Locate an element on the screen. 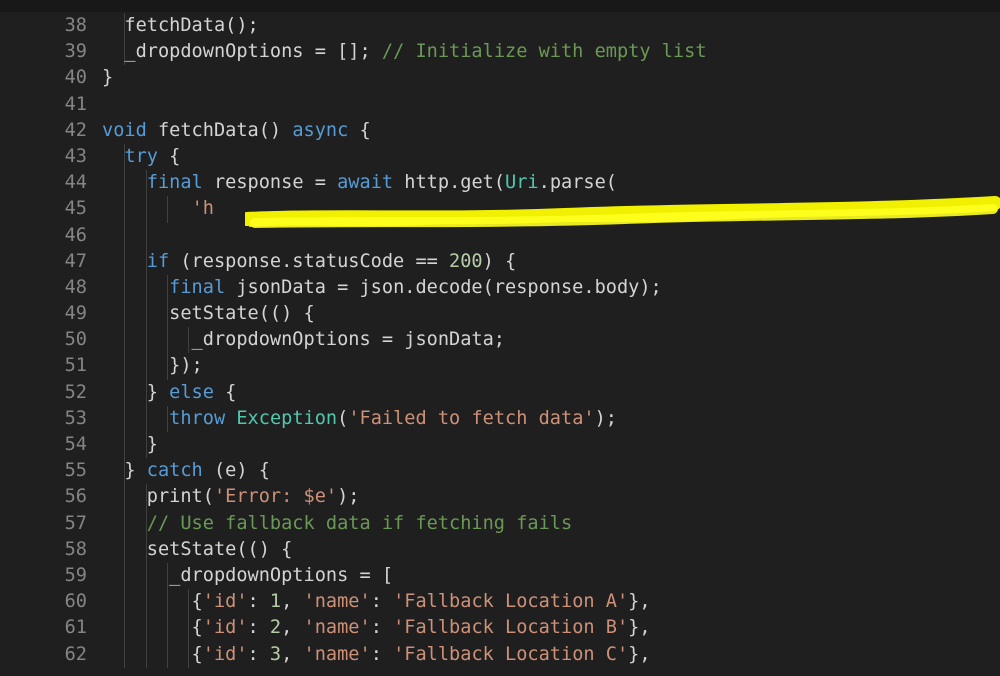 Image resolution: width=1000 pixels, height=676 pixels. code-token: 'h is located at coordinates (202, 209).